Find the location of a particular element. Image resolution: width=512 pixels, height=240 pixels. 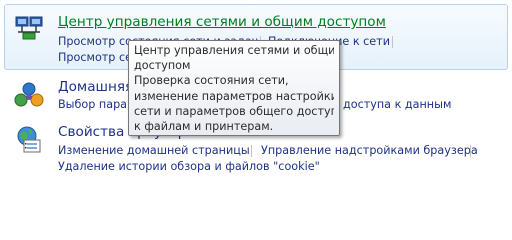

manage-addons-link: Управление надстройками браузера is located at coordinates (369, 150).